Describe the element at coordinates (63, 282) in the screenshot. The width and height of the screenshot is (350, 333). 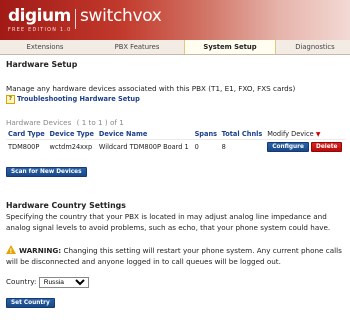
I see `country-select: Russia` at that location.